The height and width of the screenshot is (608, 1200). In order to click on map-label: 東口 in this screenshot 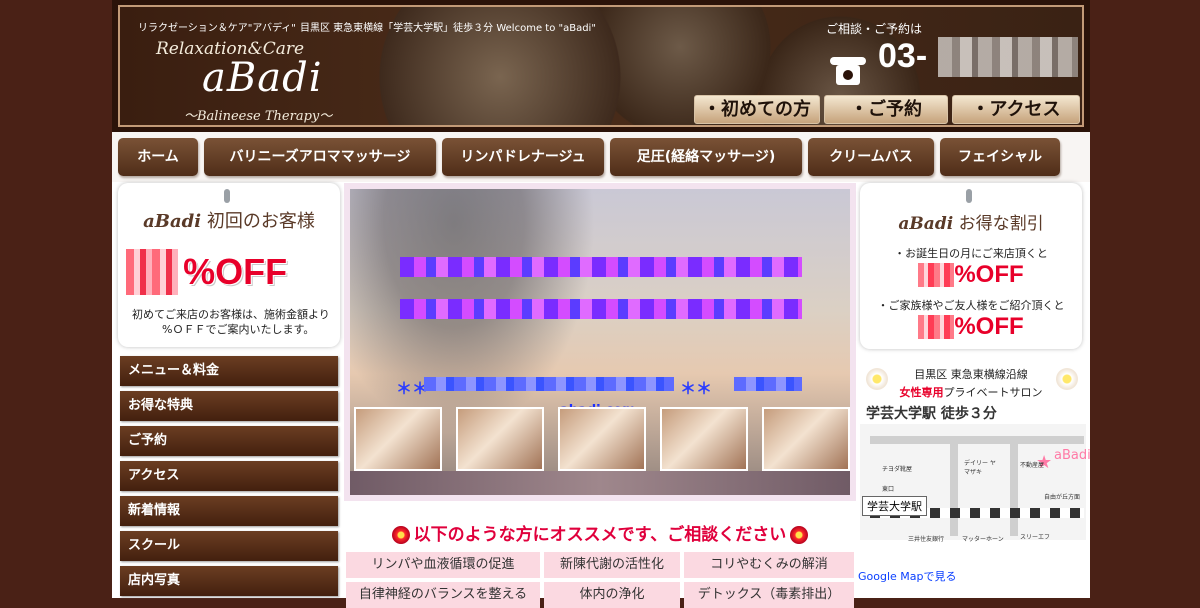, I will do `click(888, 489)`.